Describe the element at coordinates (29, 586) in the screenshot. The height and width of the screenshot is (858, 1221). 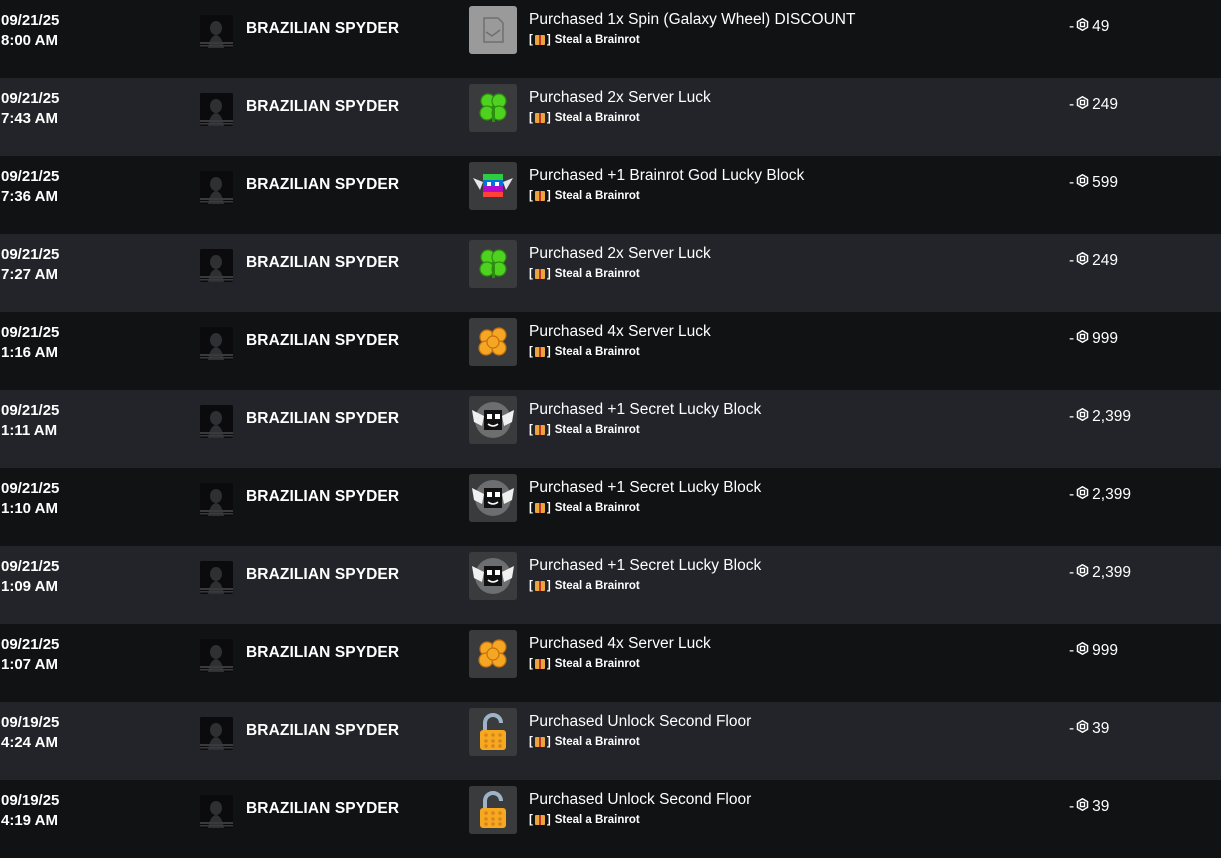
I see `time-text: 1:09 AM` at that location.